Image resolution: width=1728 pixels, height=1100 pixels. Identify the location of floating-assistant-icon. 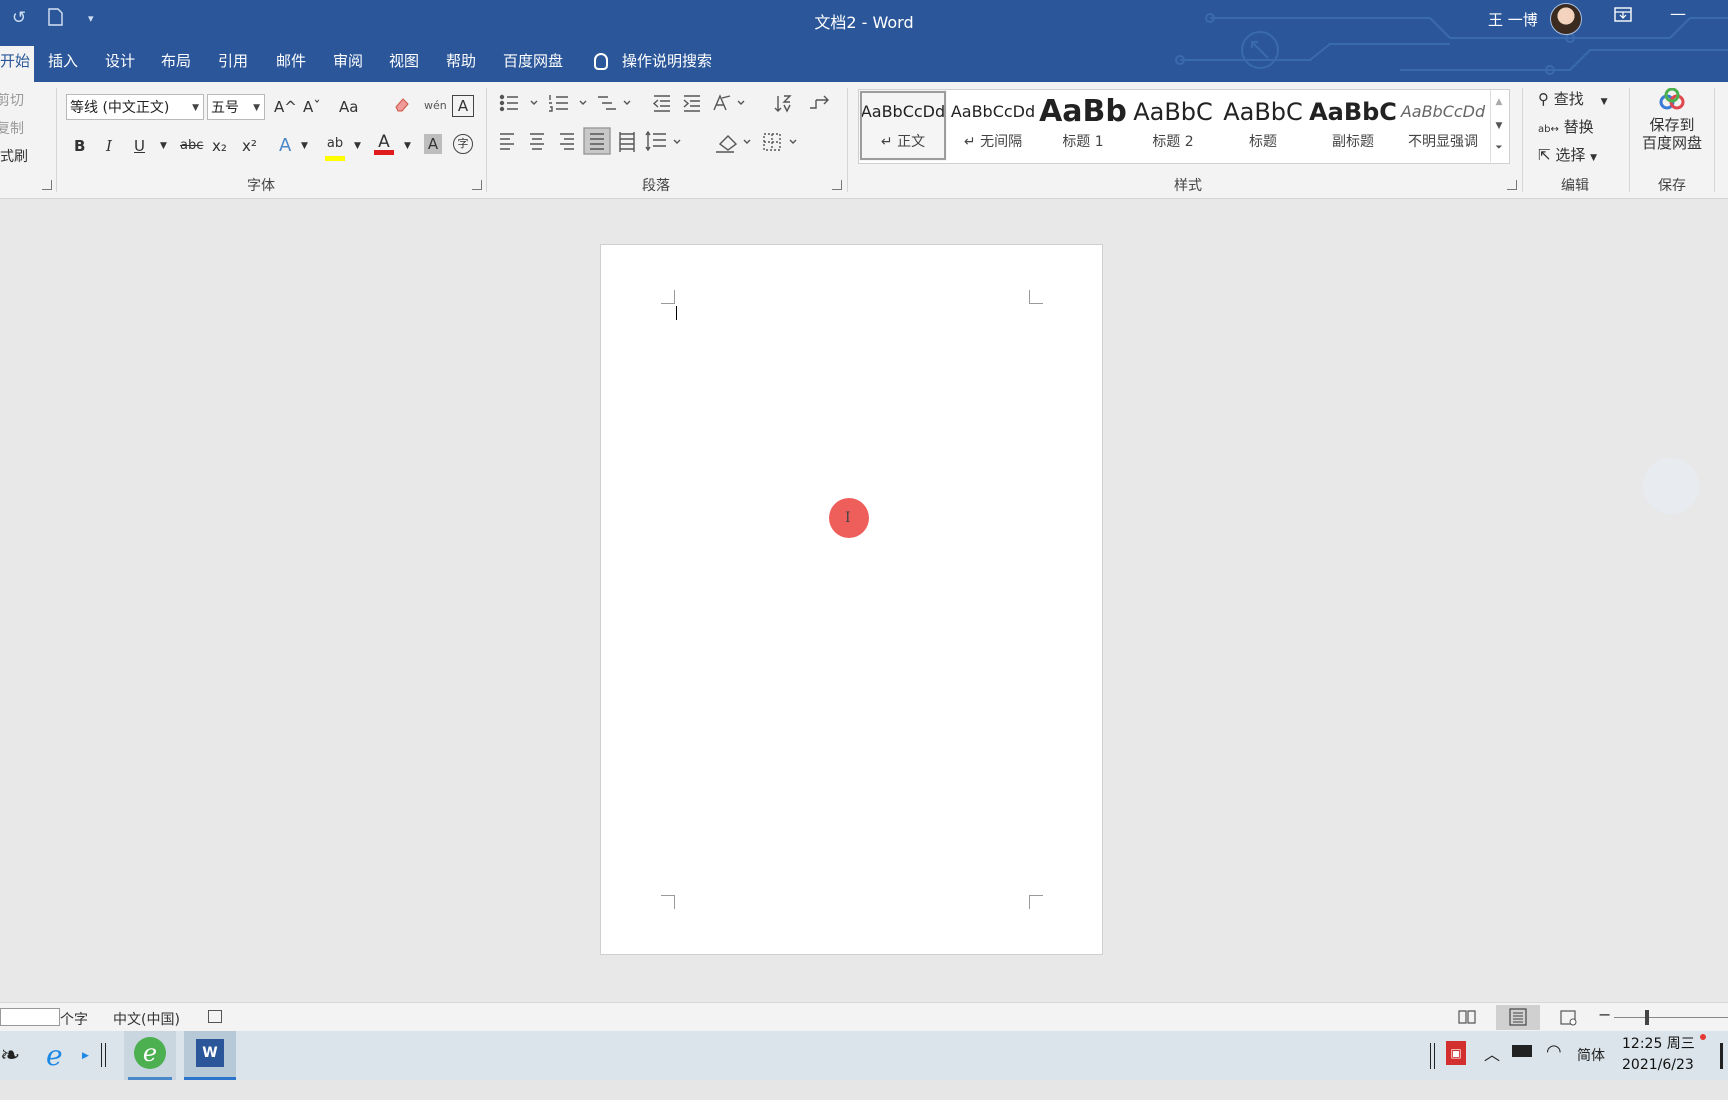
(1671, 486).